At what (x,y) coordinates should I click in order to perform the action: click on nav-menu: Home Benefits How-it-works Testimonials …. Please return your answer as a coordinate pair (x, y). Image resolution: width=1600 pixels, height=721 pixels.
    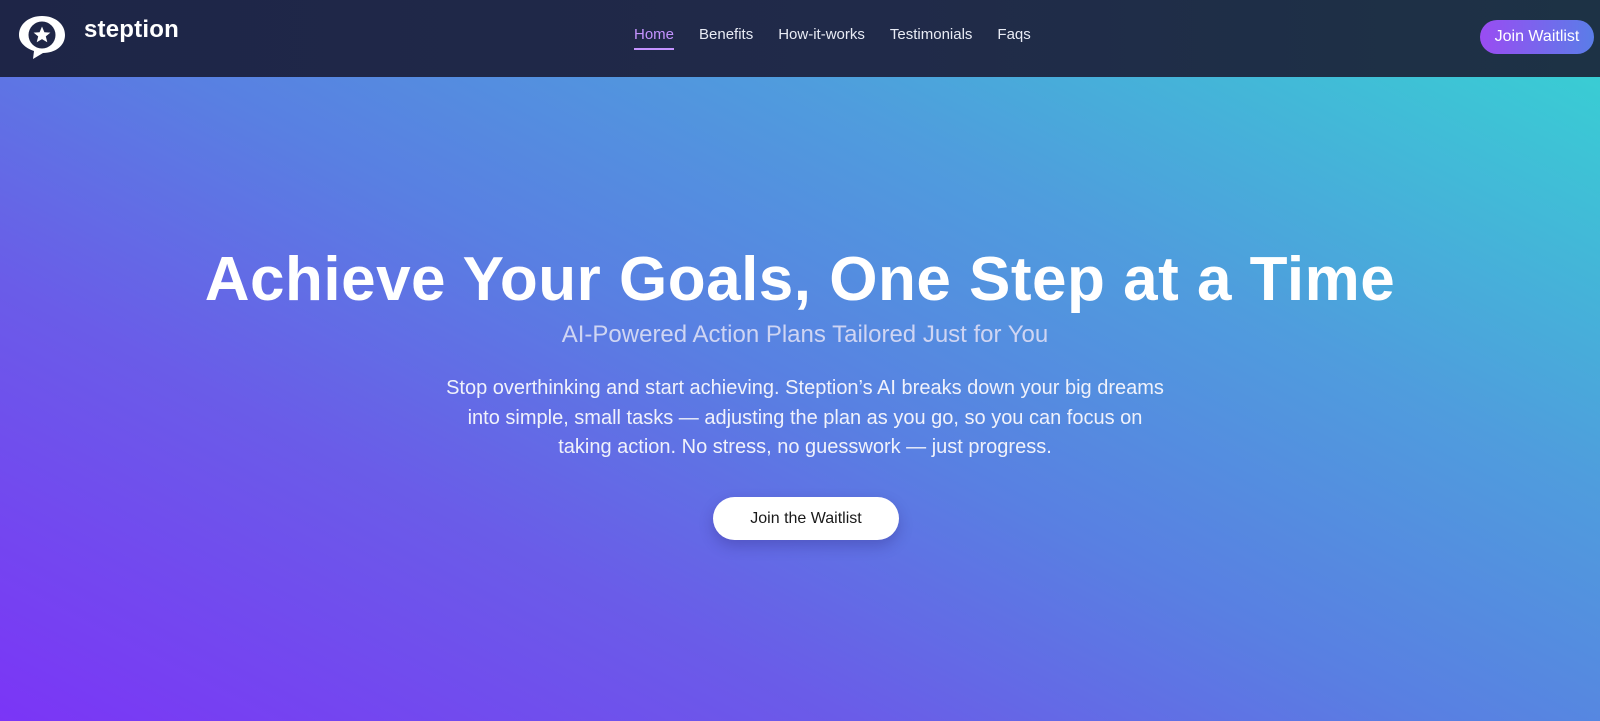
    Looking at the image, I should click on (845, 37).